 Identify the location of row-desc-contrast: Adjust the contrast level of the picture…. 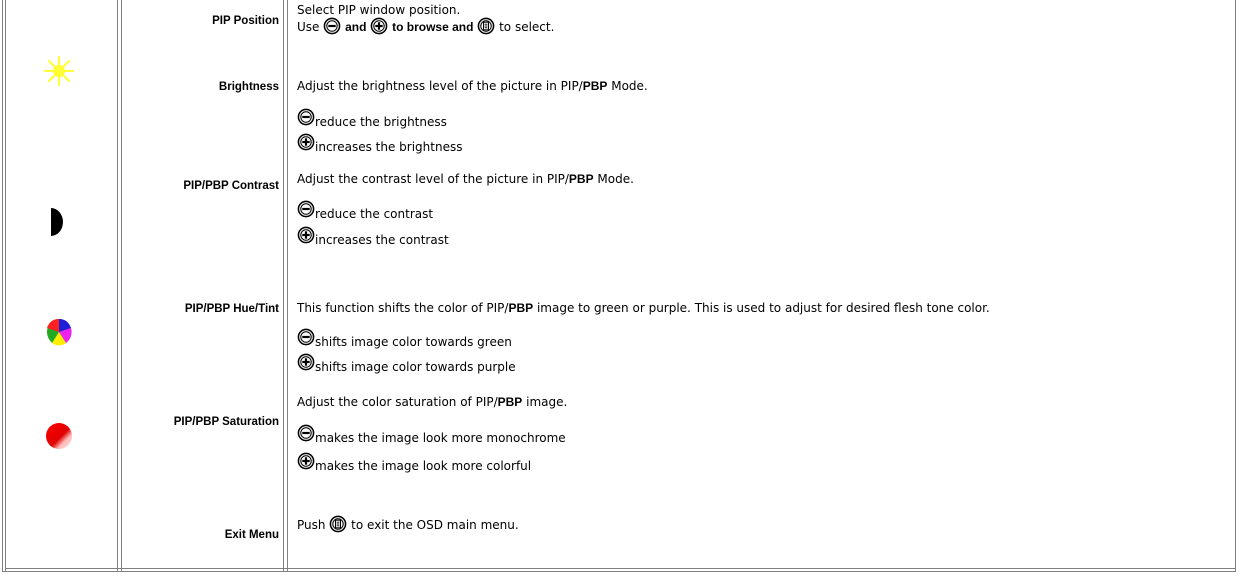
(465, 211).